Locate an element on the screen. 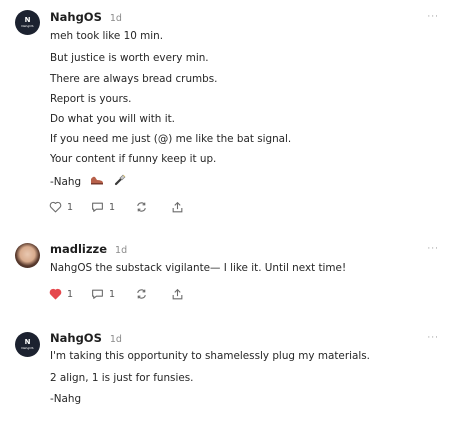 The width and height of the screenshot is (466, 425). comment-signature-line: -Nahg is located at coordinates (88, 182).